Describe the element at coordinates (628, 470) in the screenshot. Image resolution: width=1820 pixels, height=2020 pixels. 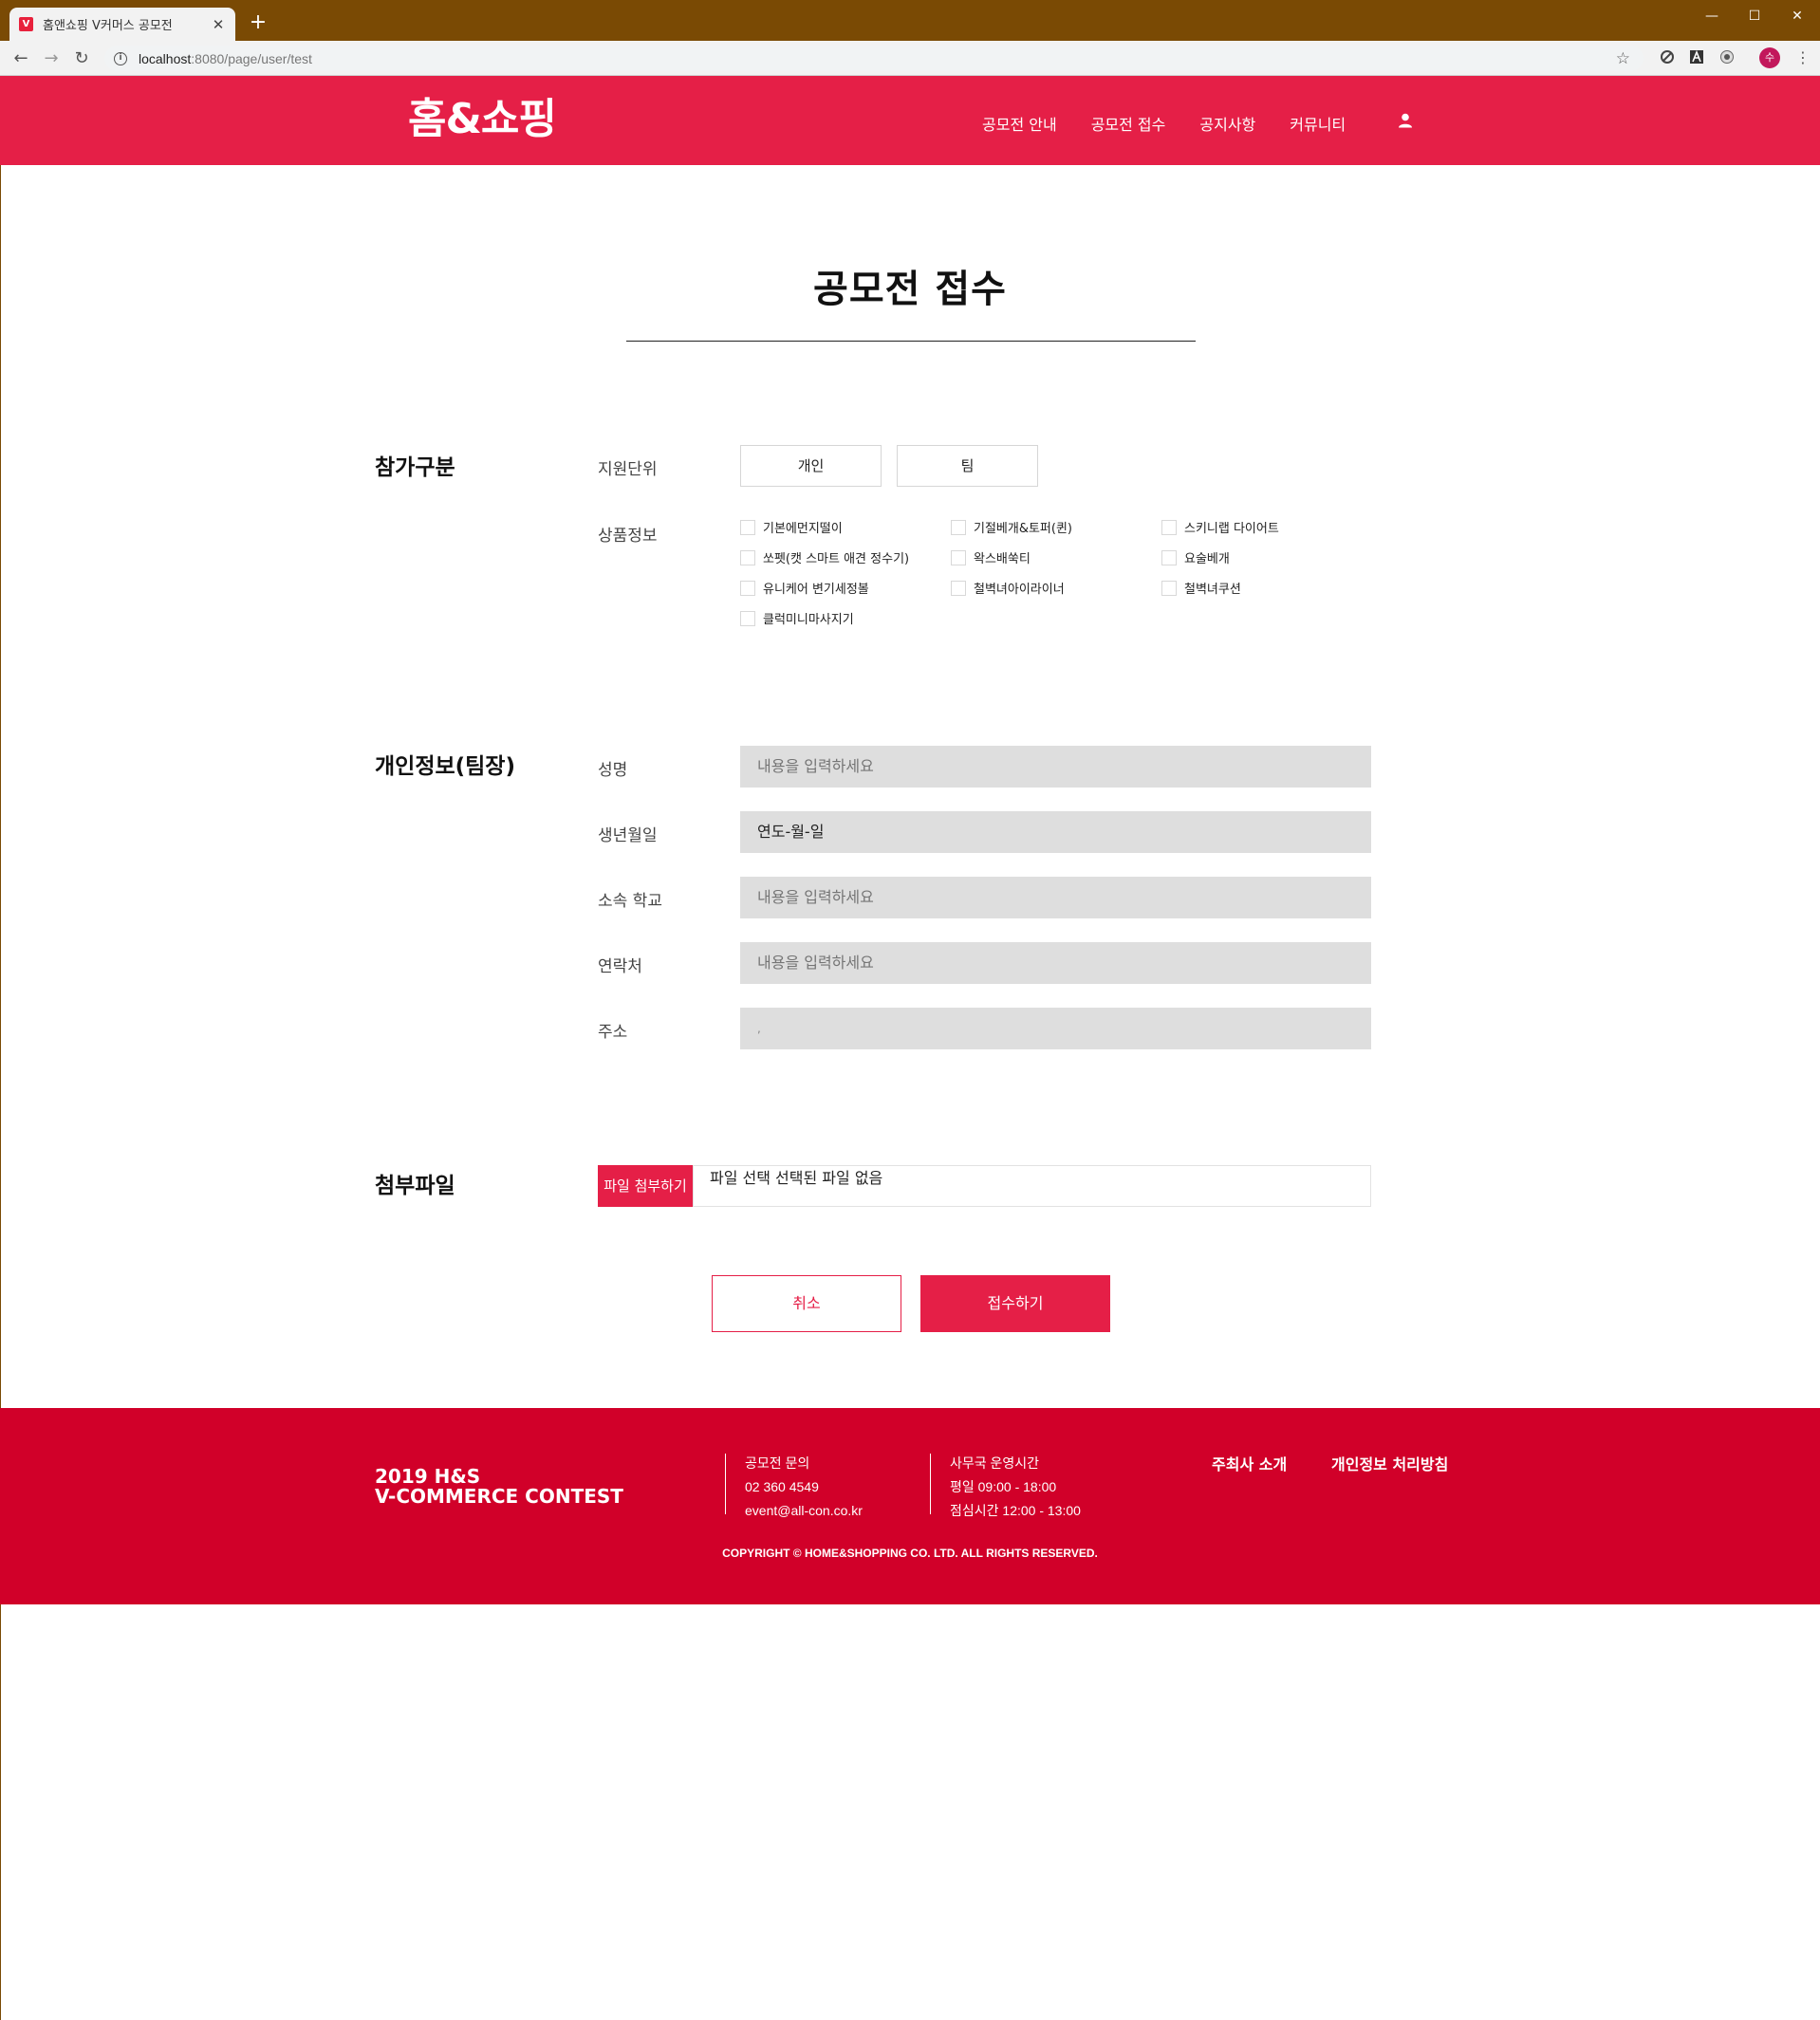
I see `unit-label: 지원단위` at that location.